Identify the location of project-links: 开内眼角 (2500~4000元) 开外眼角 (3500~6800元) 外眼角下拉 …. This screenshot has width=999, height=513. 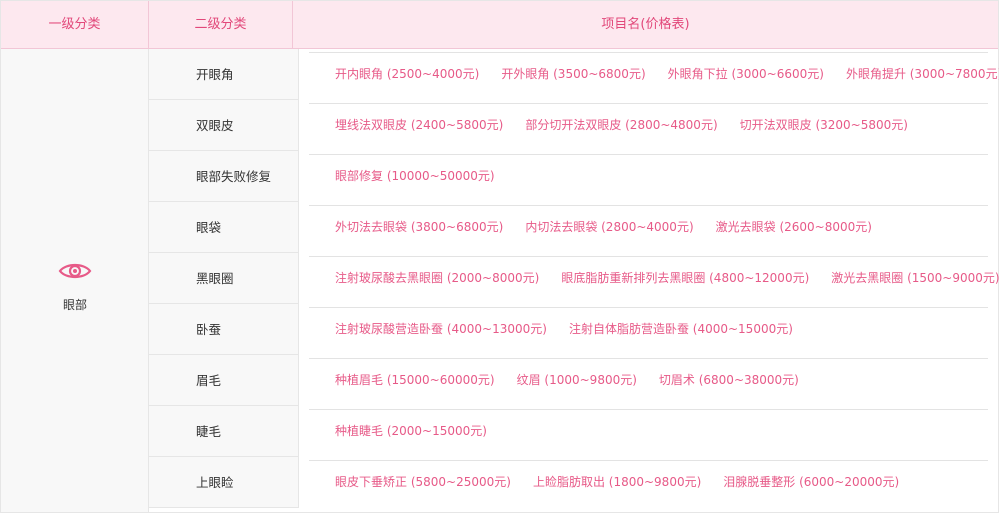
(667, 74).